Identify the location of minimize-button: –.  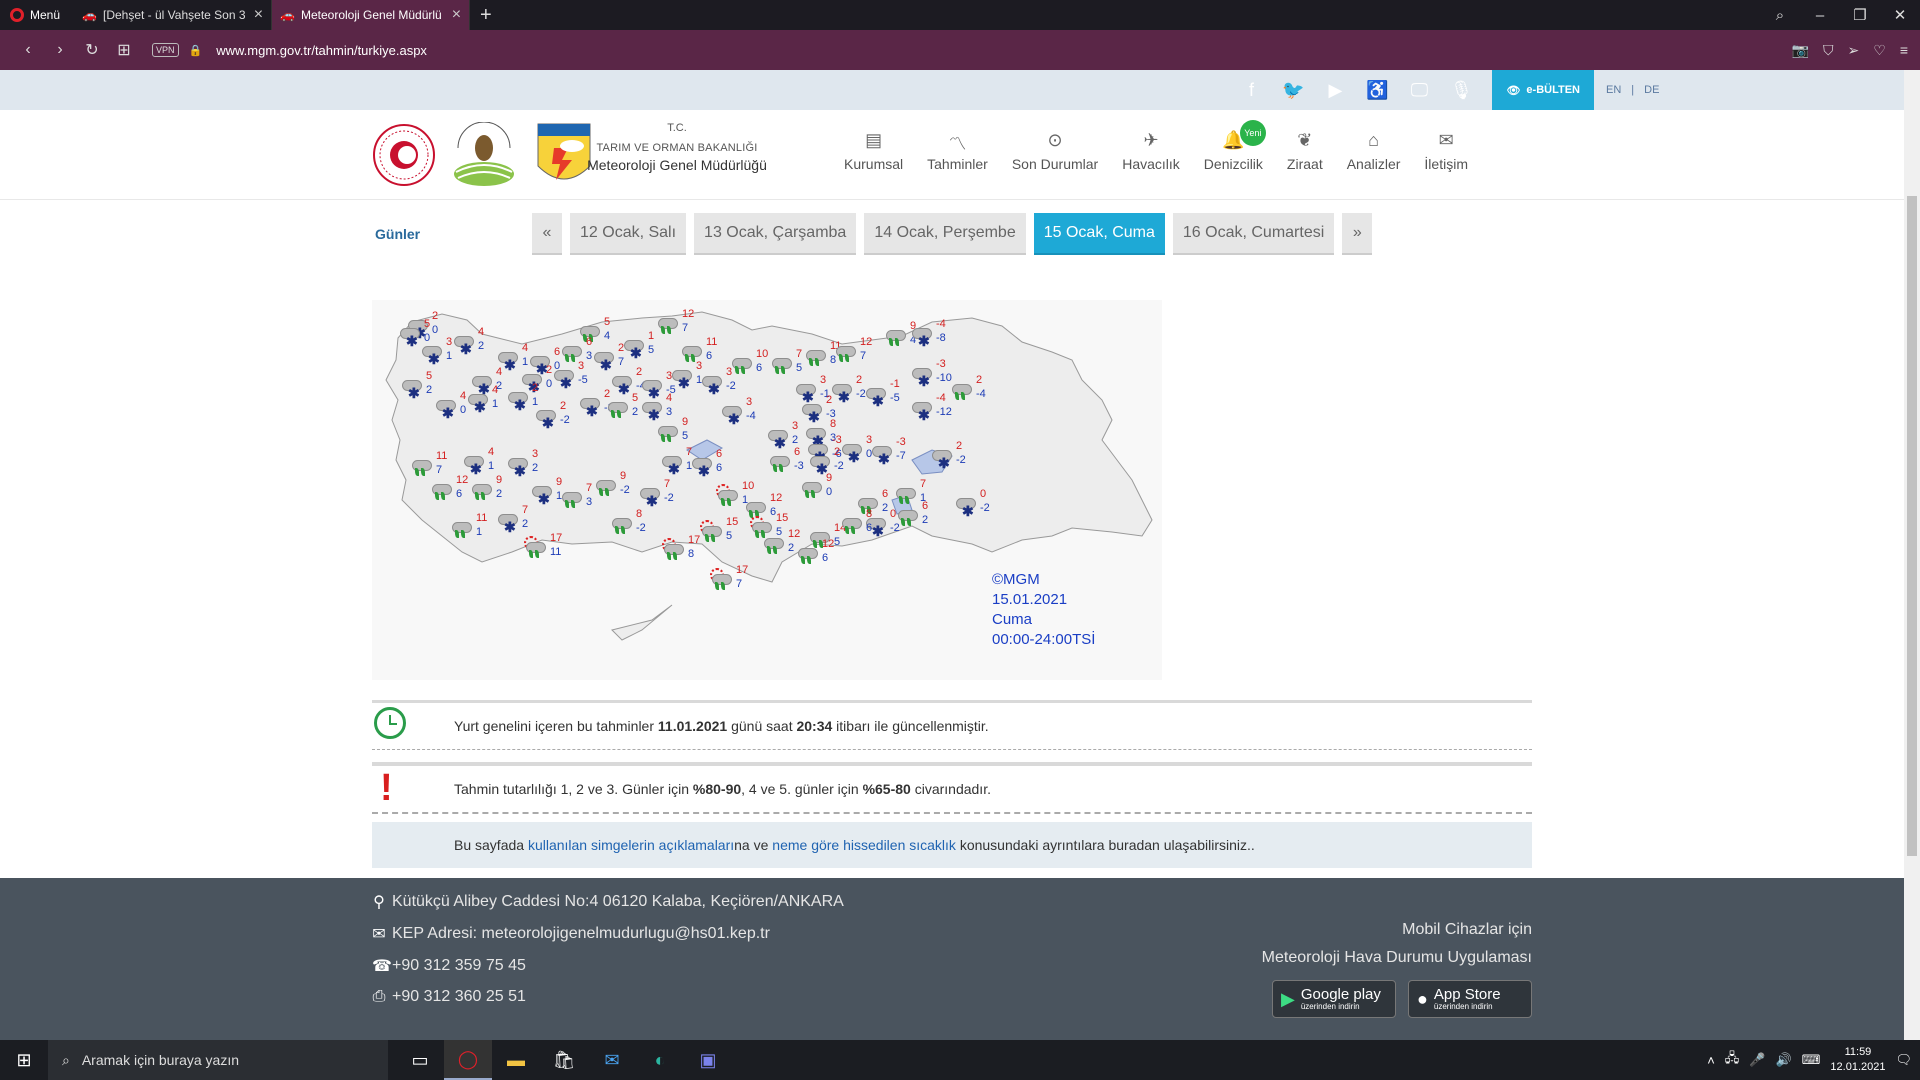
(1820, 15).